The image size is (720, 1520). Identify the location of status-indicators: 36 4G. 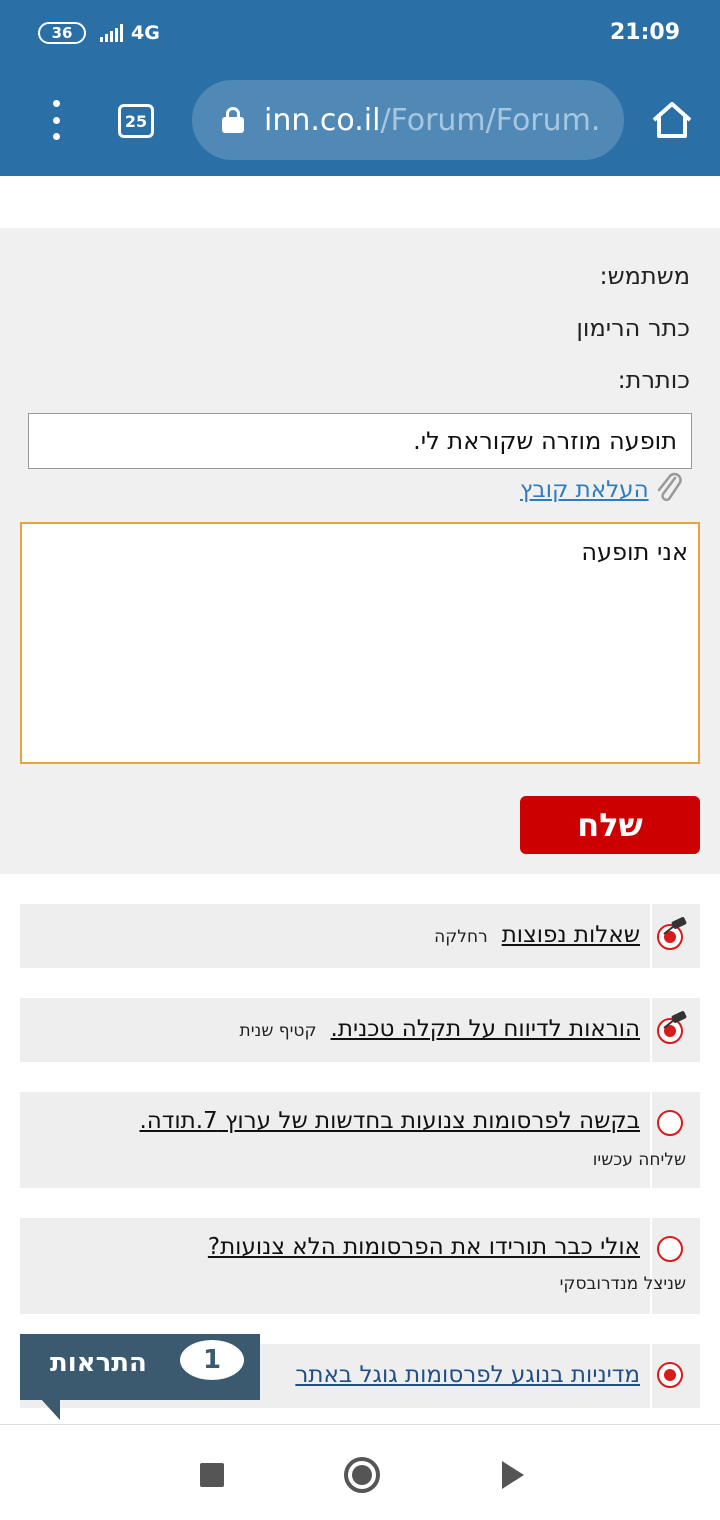
(99, 33).